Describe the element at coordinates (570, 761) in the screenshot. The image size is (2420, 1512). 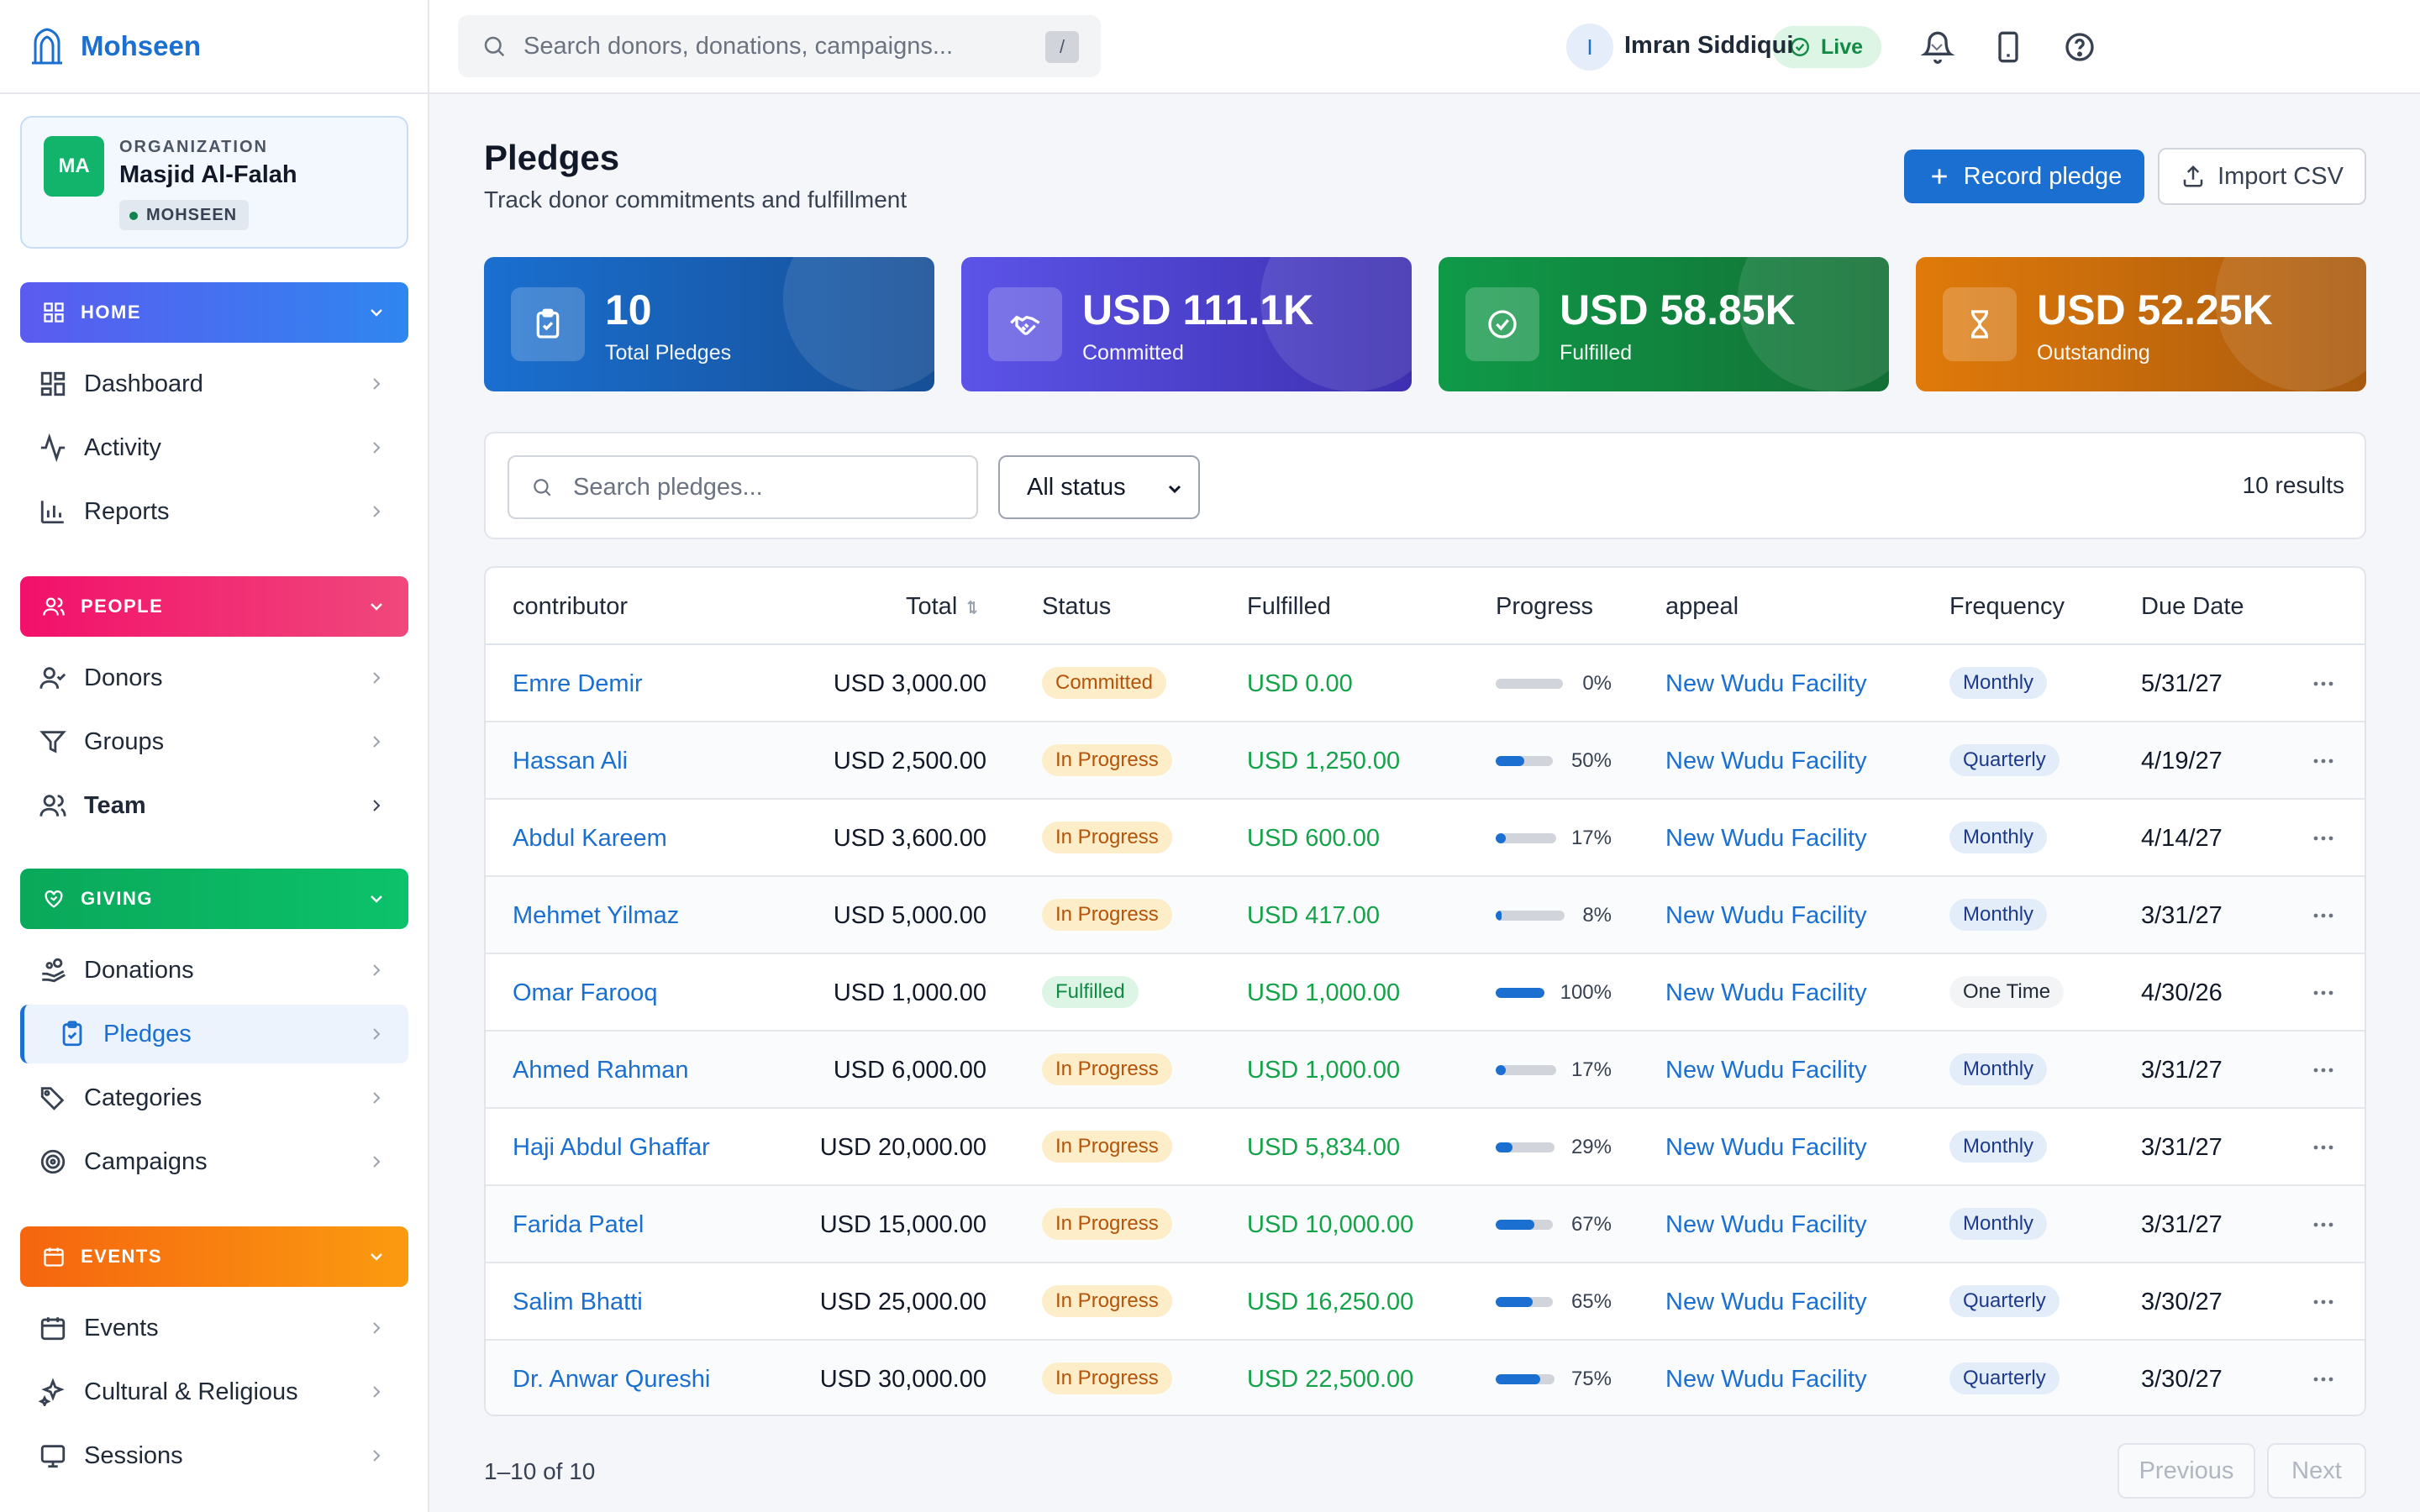
I see `contributor-link: Hassan Ali` at that location.